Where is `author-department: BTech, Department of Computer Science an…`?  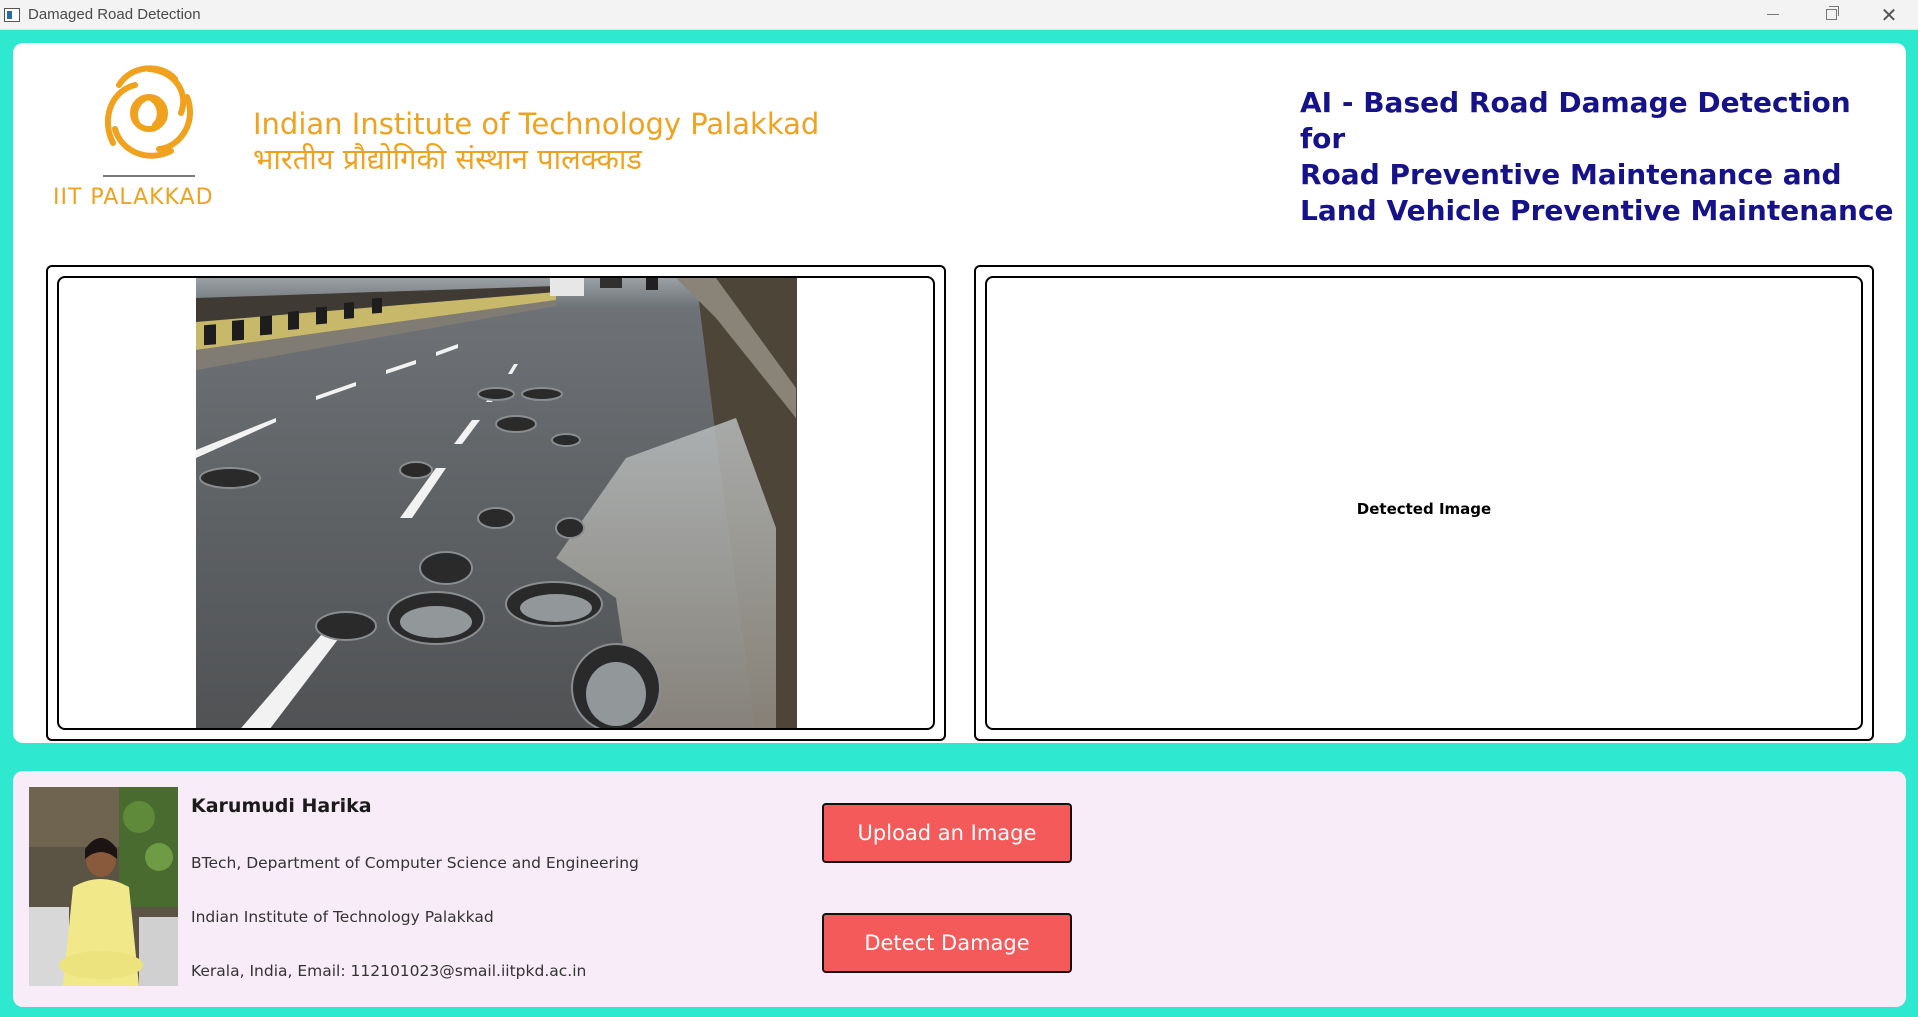 author-department: BTech, Department of Computer Science an… is located at coordinates (415, 863).